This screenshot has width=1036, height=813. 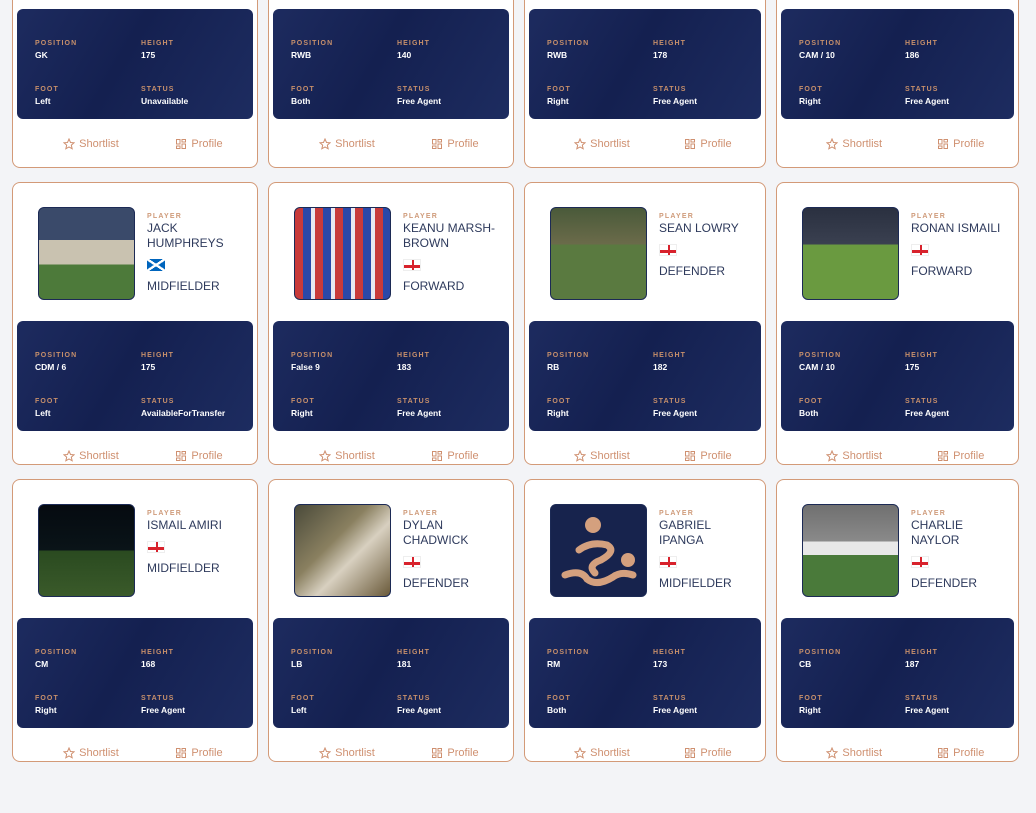 I want to click on scotland-flag-icon, so click(x=156, y=265).